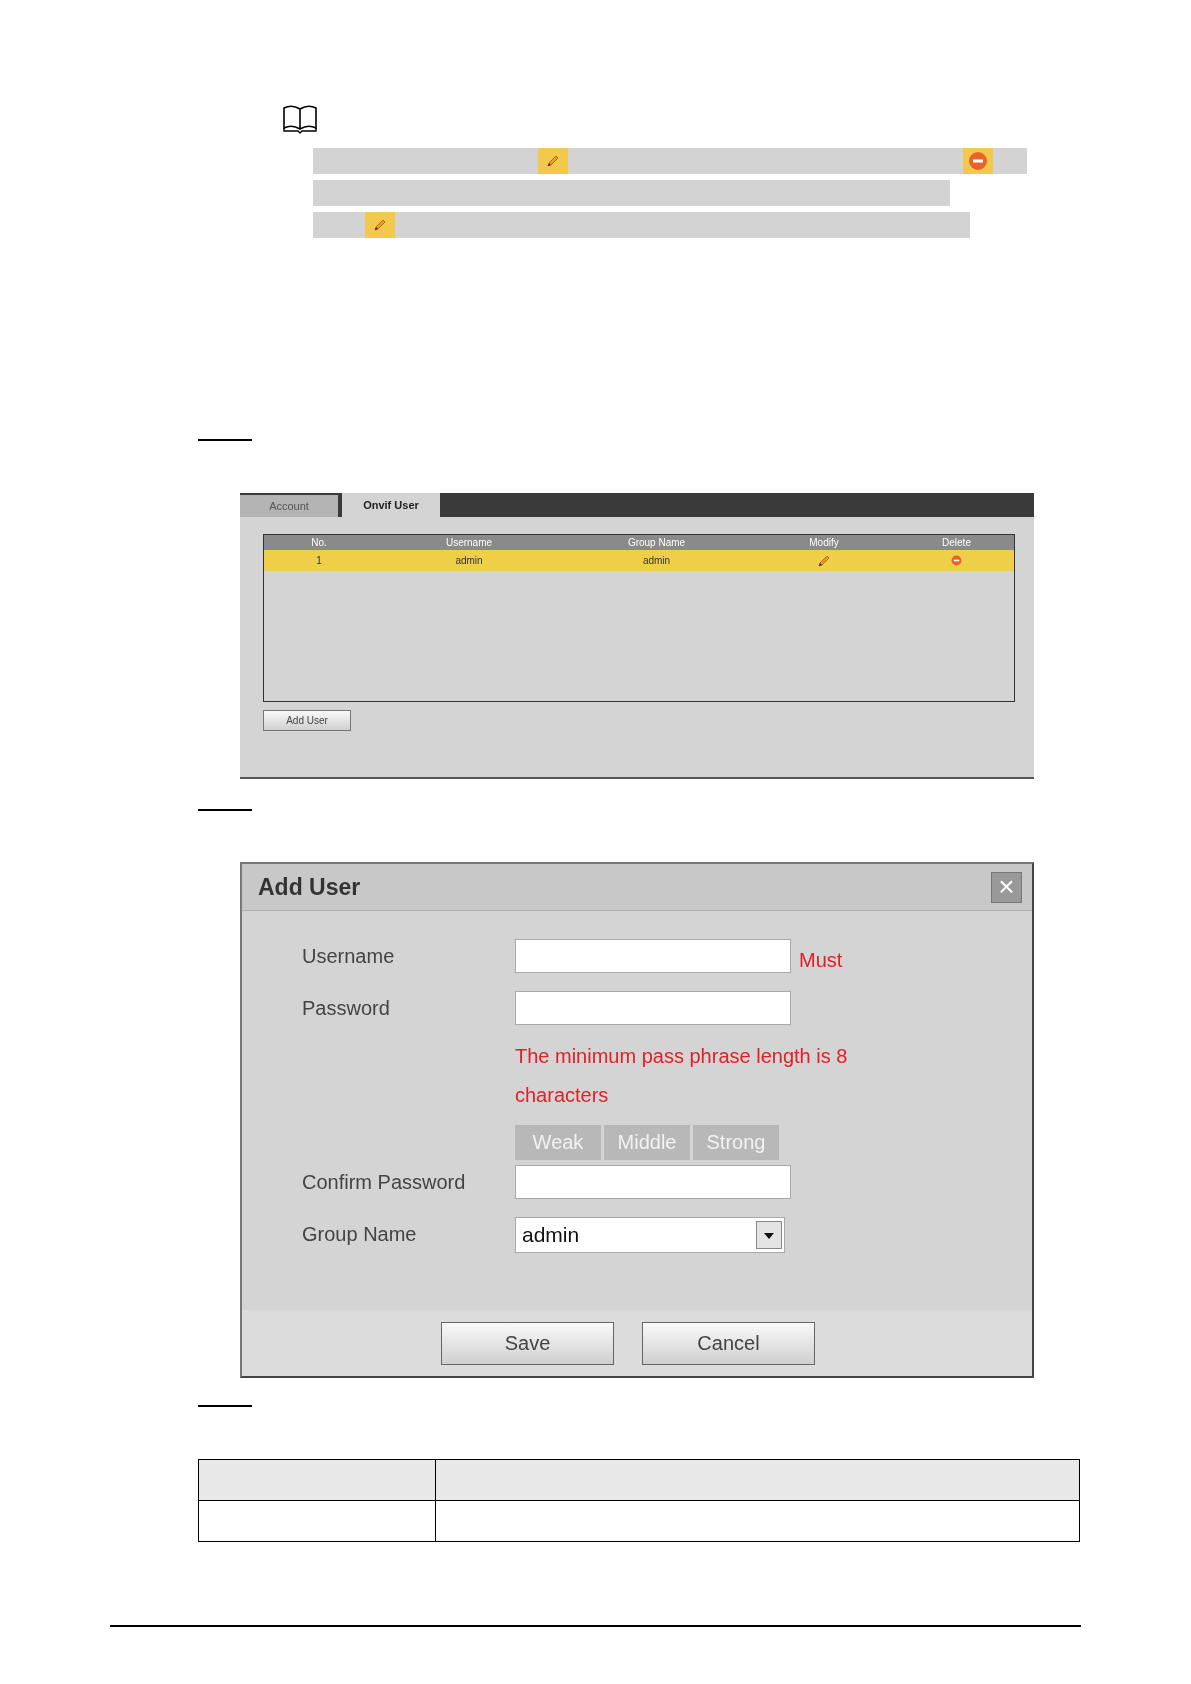  What do you see at coordinates (309, 887) in the screenshot?
I see `dialog-title: Add User` at bounding box center [309, 887].